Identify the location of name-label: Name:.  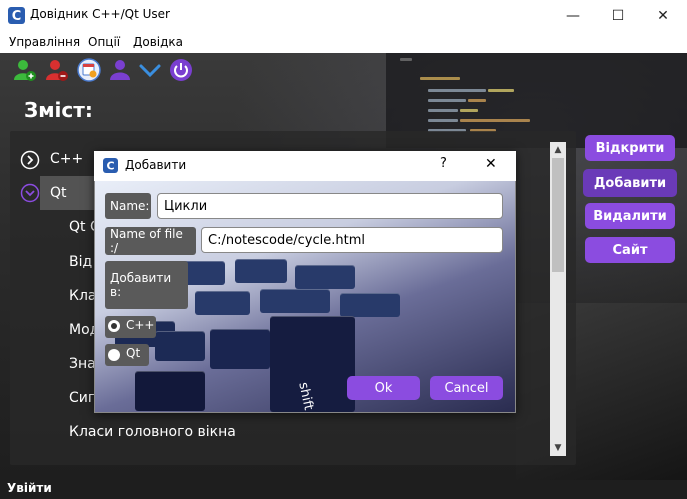
(128, 206).